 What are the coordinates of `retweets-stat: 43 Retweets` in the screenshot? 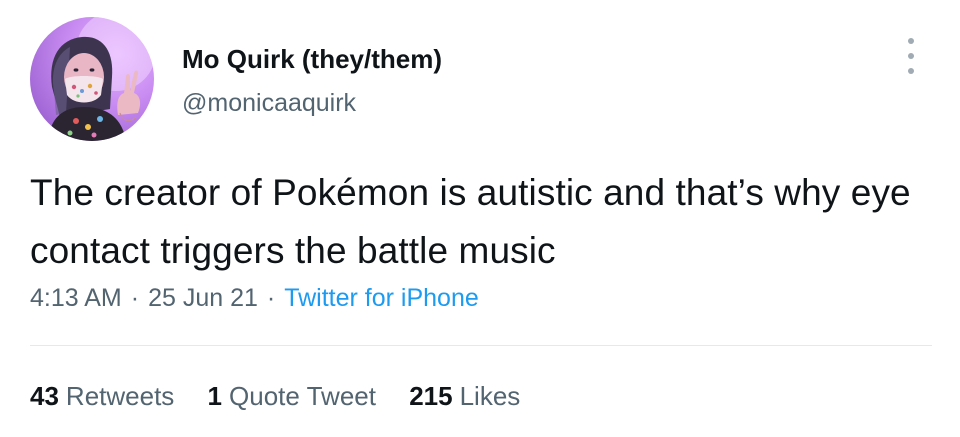 It's located at (102, 396).